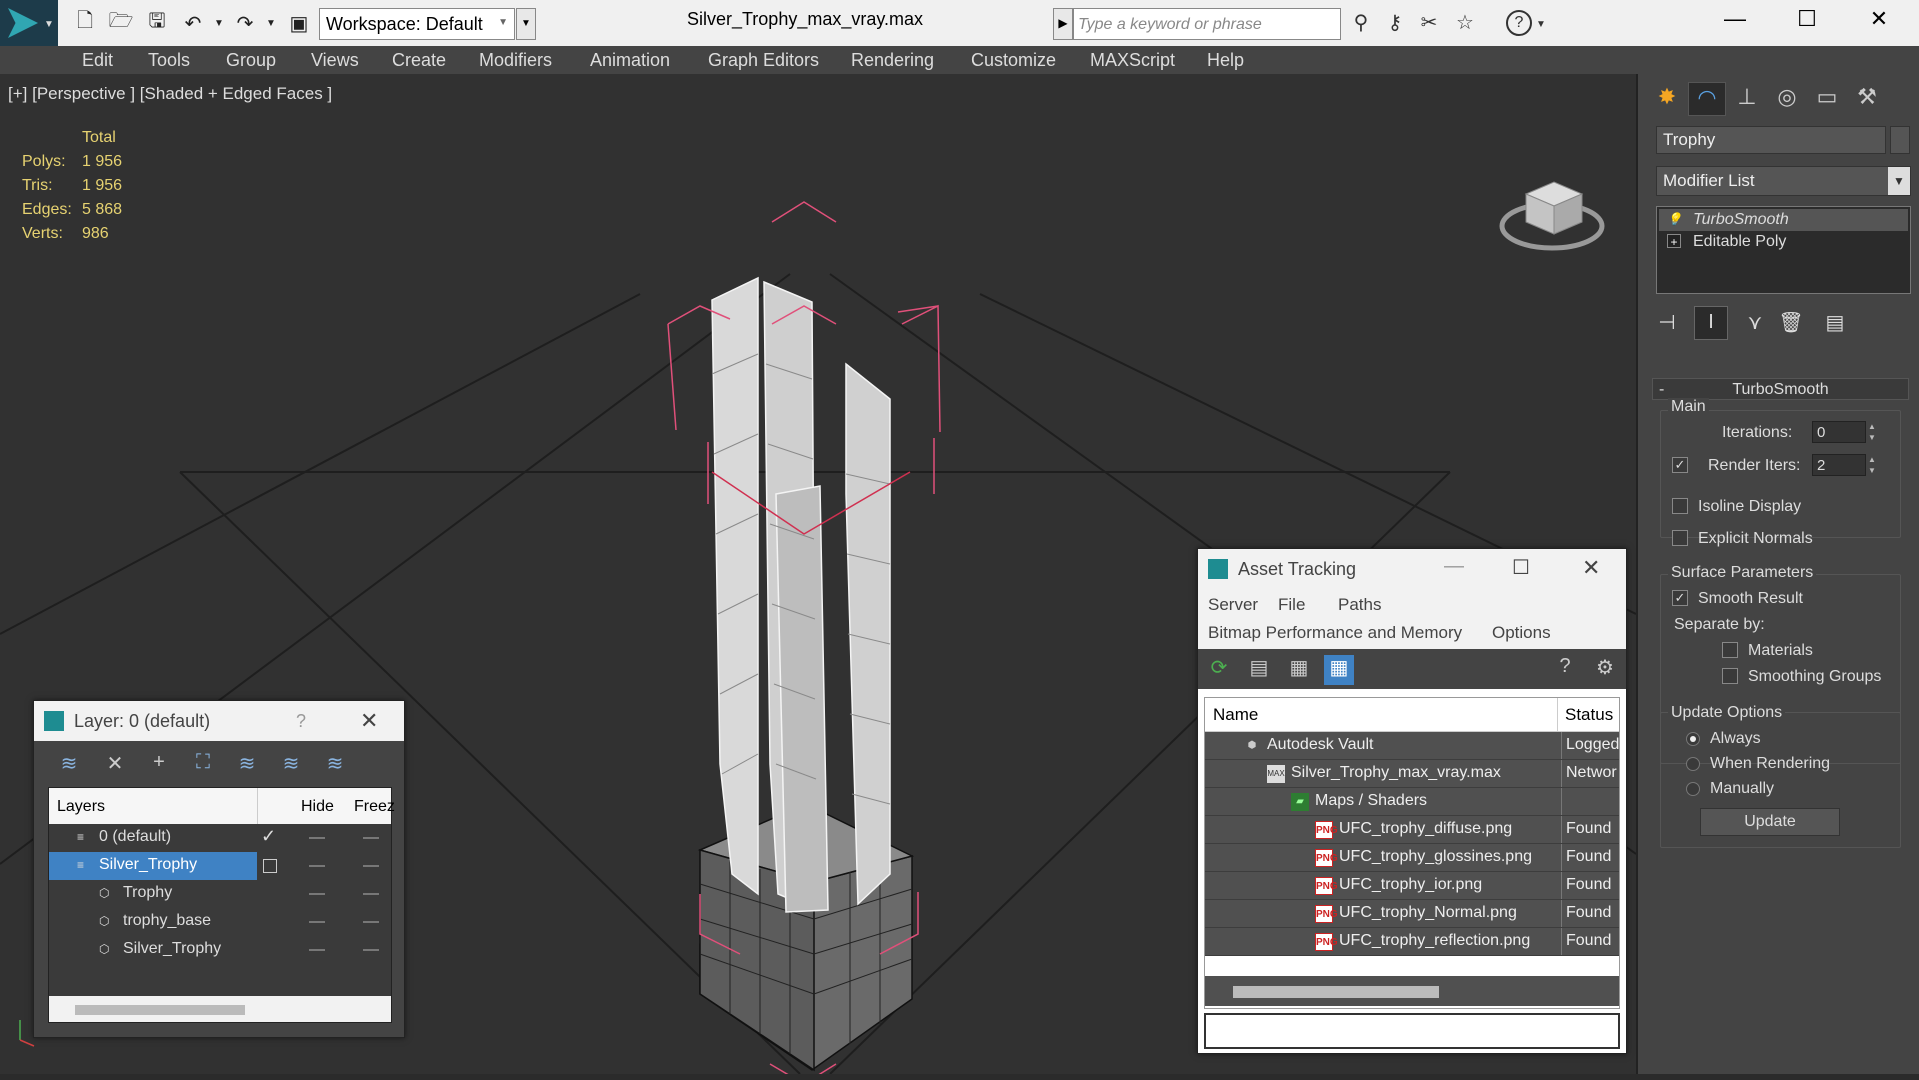  What do you see at coordinates (763, 60) in the screenshot?
I see `menu-graph-editors: Graph Editors` at bounding box center [763, 60].